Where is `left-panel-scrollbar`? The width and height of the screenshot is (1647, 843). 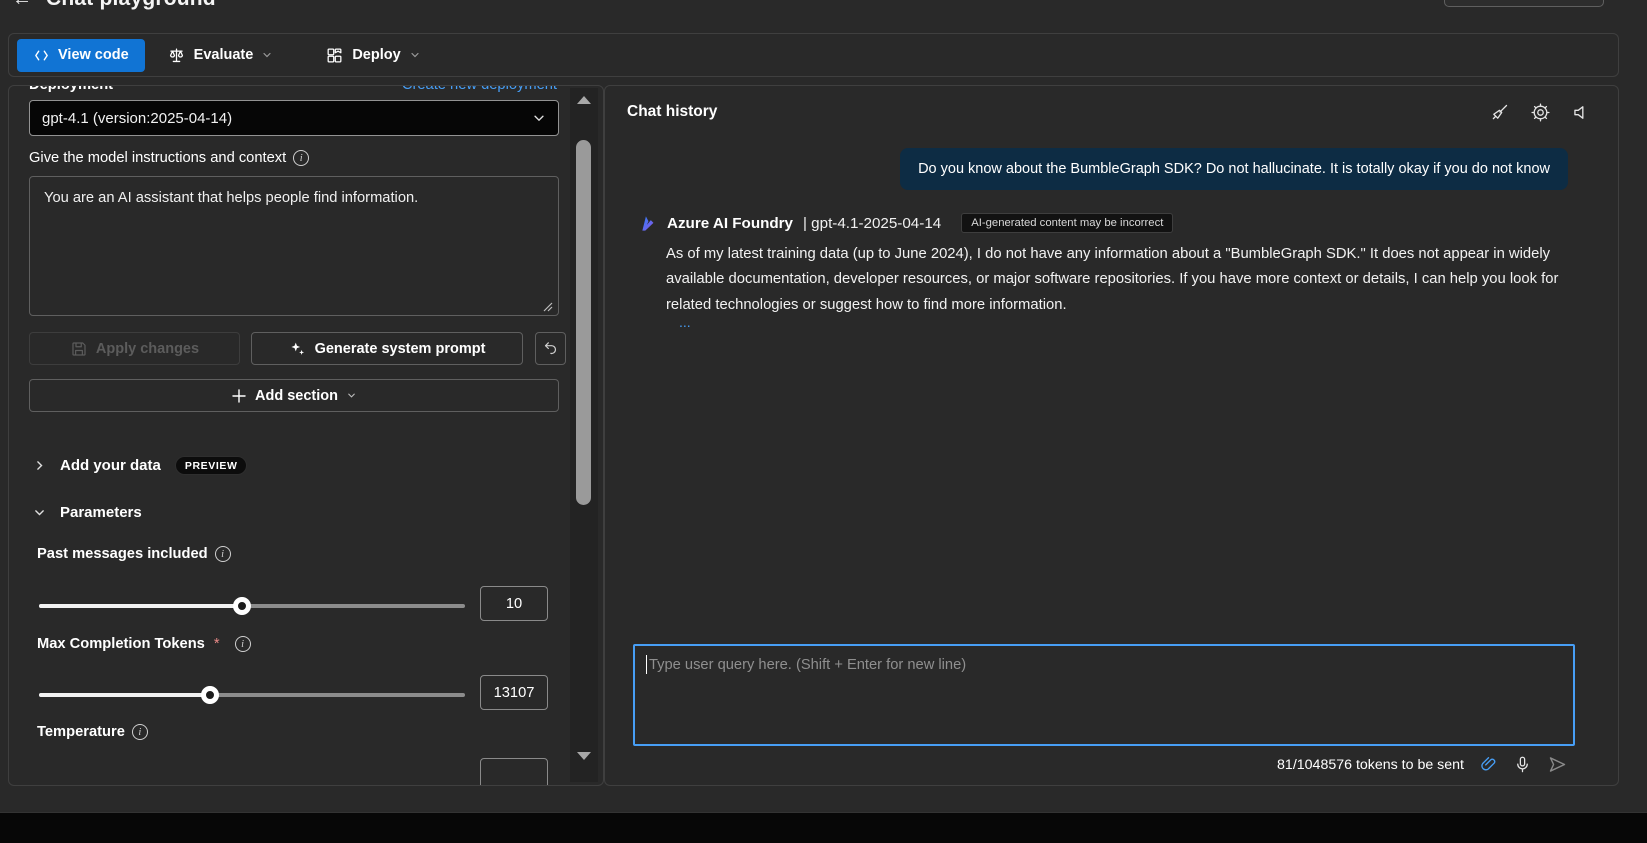 left-panel-scrollbar is located at coordinates (584, 435).